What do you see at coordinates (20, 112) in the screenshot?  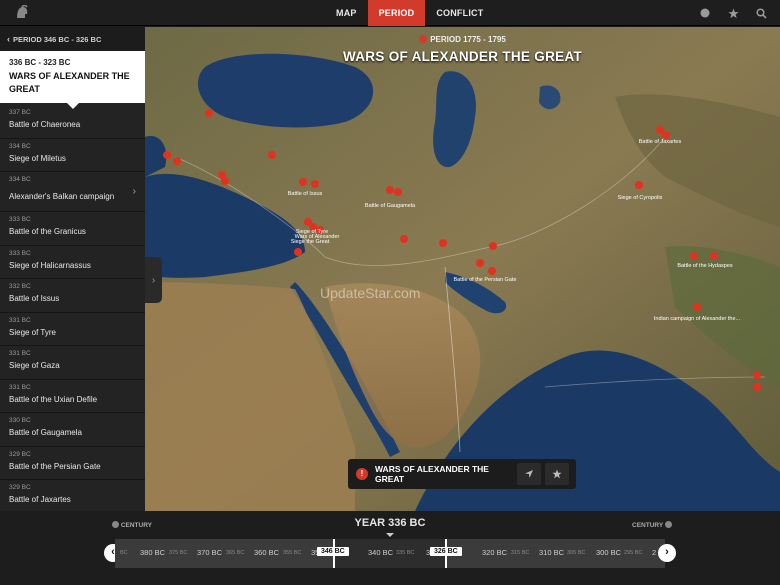 I see `item-year: 337 BC` at bounding box center [20, 112].